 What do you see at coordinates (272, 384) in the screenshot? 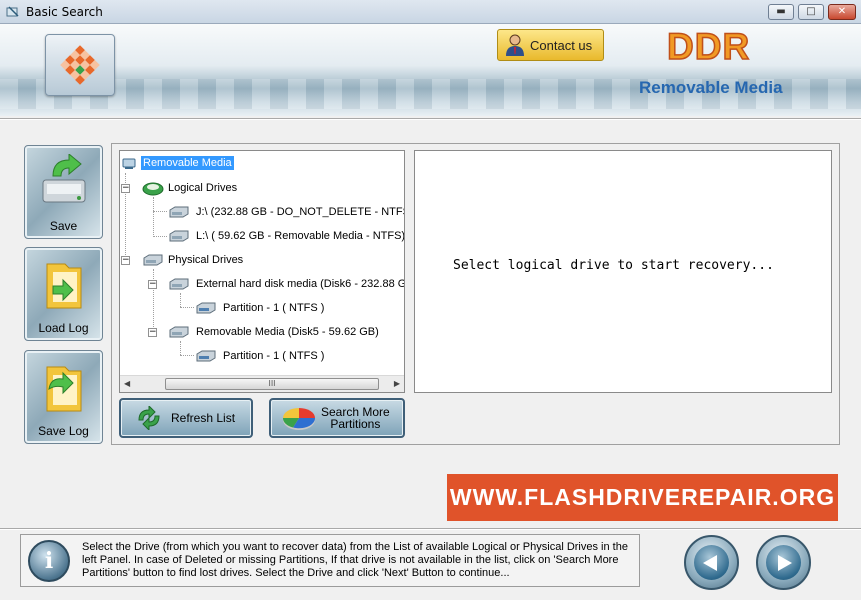
I see `scroll-thumb: III` at bounding box center [272, 384].